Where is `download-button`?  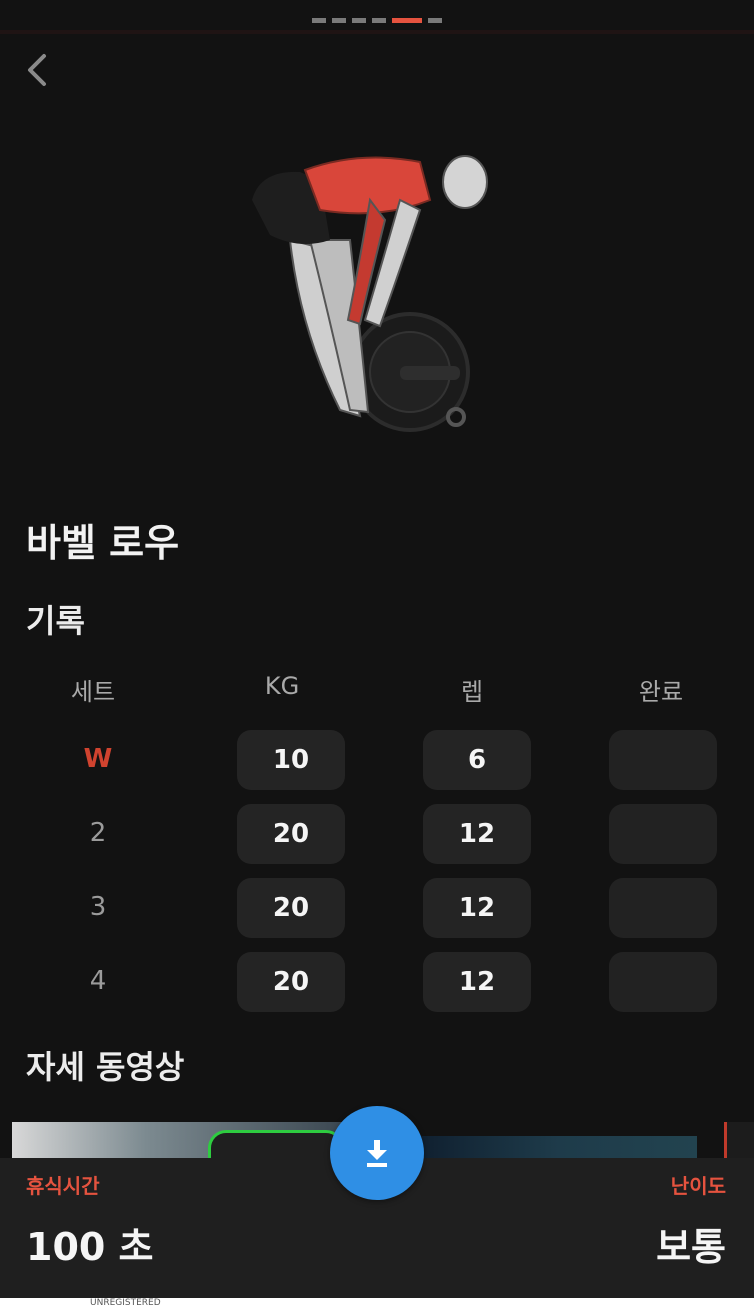
download-button is located at coordinates (377, 1153).